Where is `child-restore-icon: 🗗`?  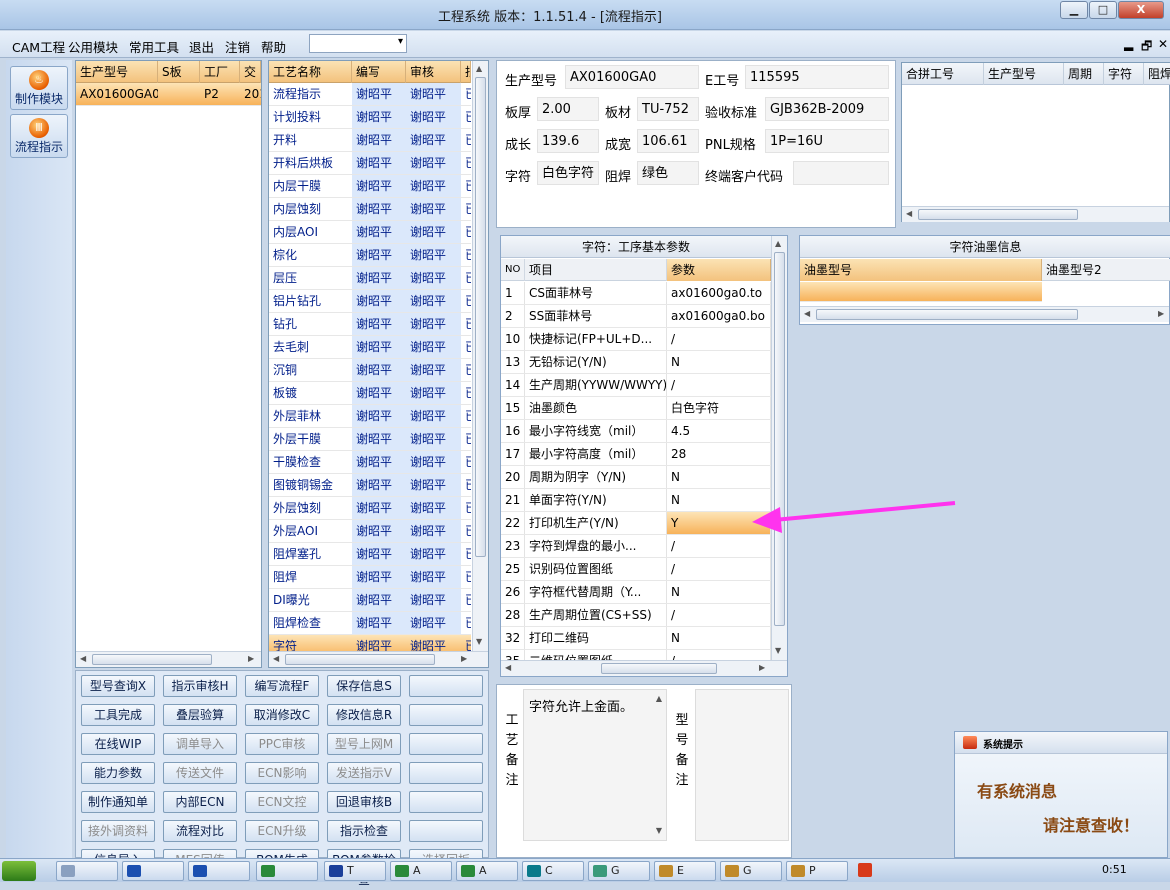
child-restore-icon: 🗗 is located at coordinates (1146, 47).